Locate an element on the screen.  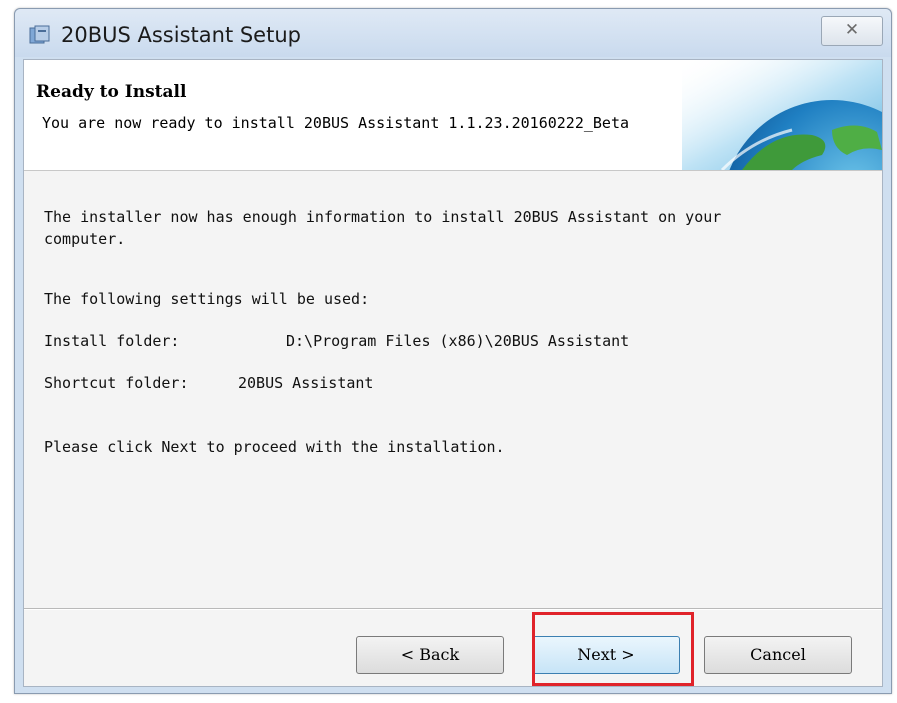
intro-text-line2: computer. is located at coordinates (85, 239).